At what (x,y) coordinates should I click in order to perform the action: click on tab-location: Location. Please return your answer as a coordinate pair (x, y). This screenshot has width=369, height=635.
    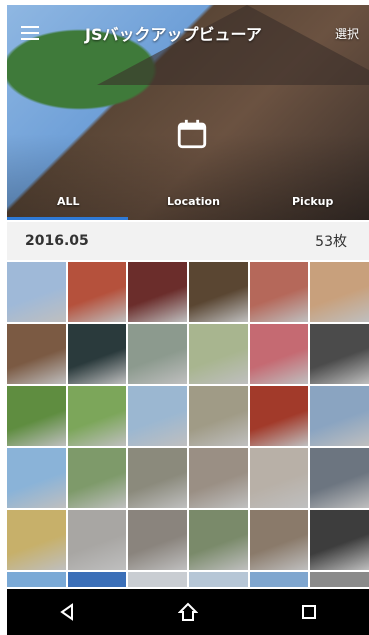
    Looking at the image, I should click on (193, 201).